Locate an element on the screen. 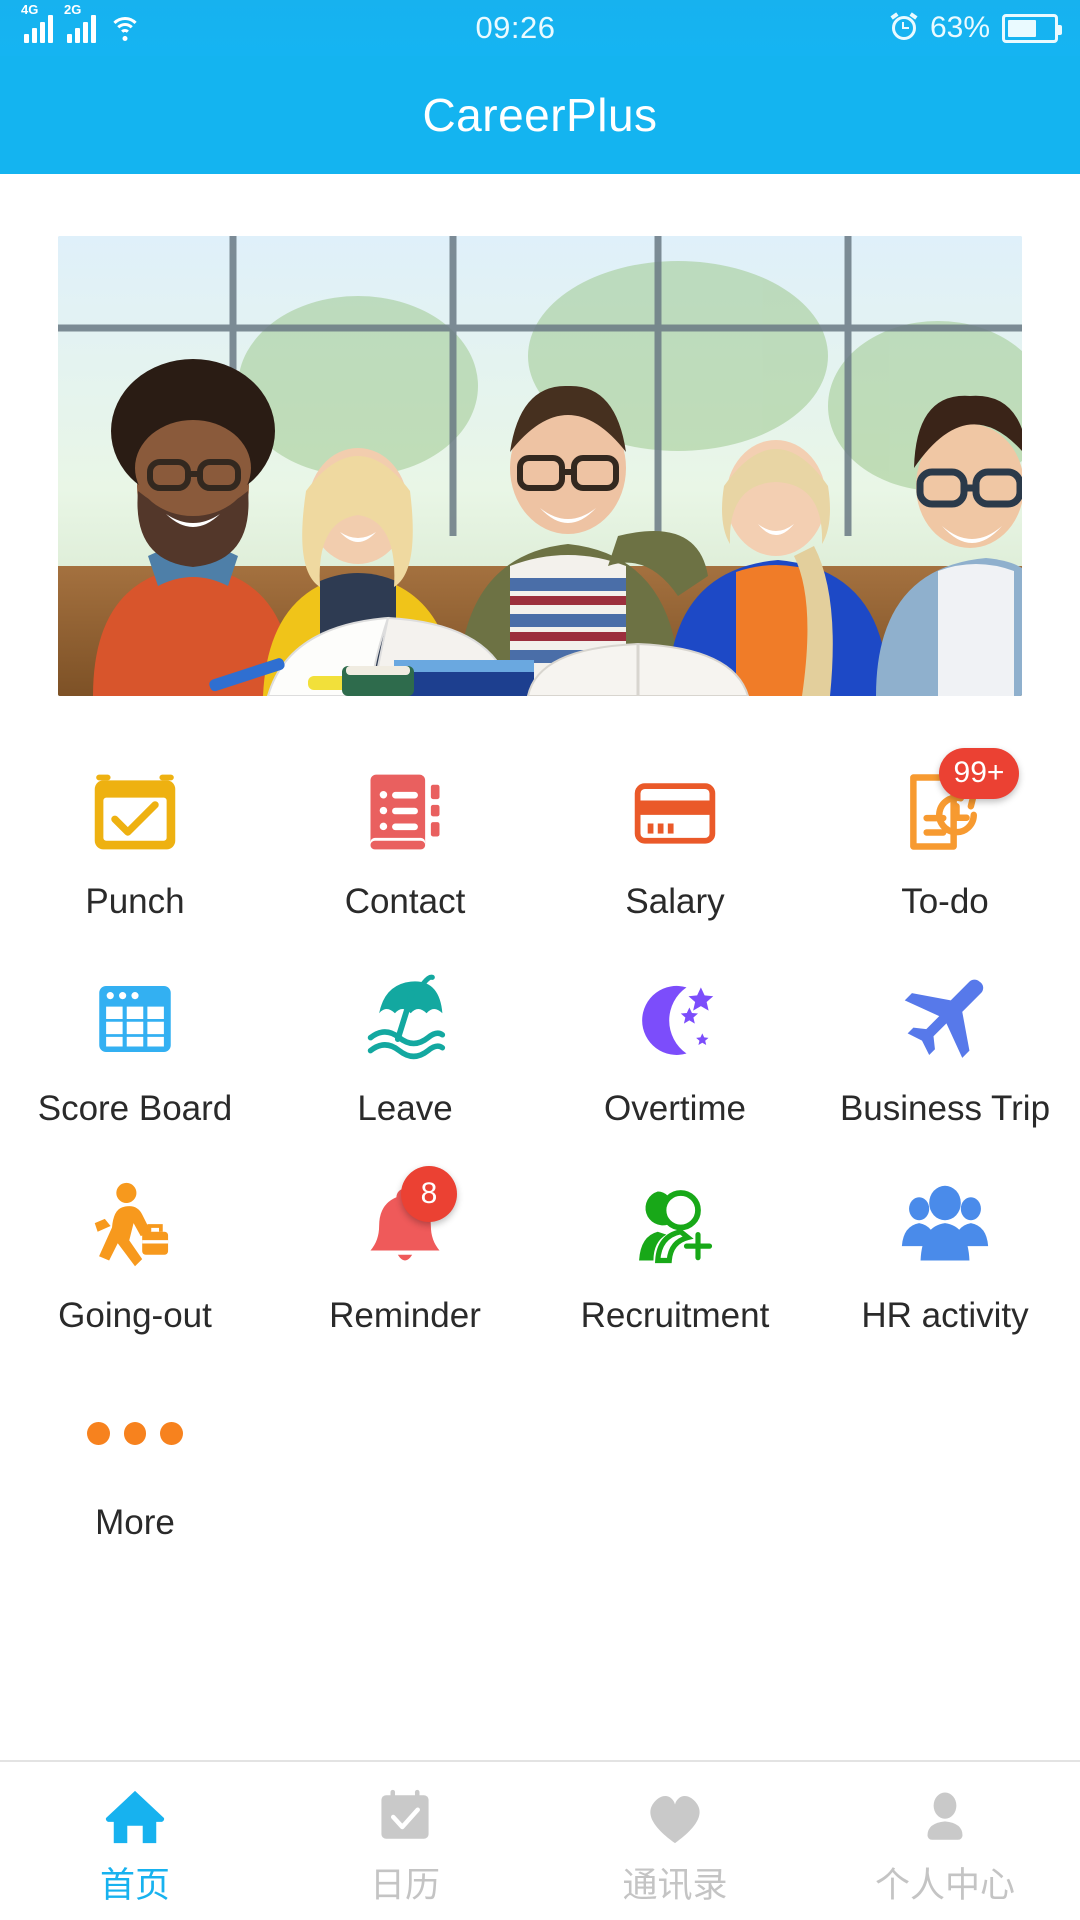 This screenshot has width=1080, height=1920. tab-profile: 个人中心 is located at coordinates (945, 1841).